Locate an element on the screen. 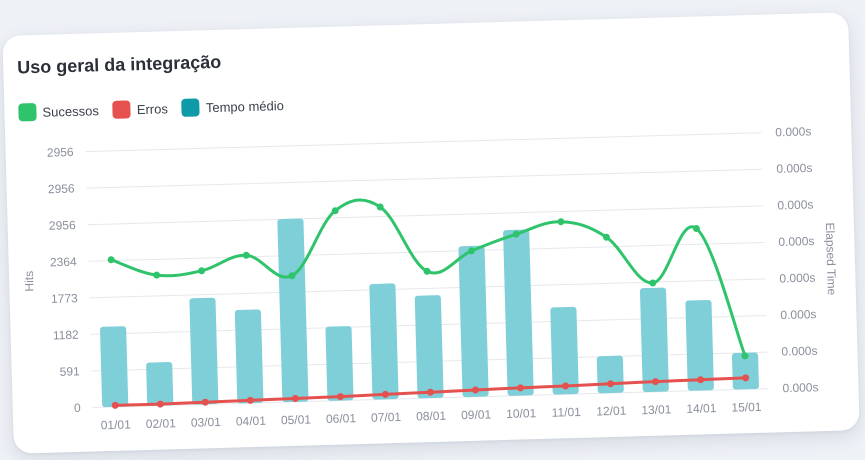 The image size is (865, 460). y2-axis-title: Elapsed Time is located at coordinates (831, 258).